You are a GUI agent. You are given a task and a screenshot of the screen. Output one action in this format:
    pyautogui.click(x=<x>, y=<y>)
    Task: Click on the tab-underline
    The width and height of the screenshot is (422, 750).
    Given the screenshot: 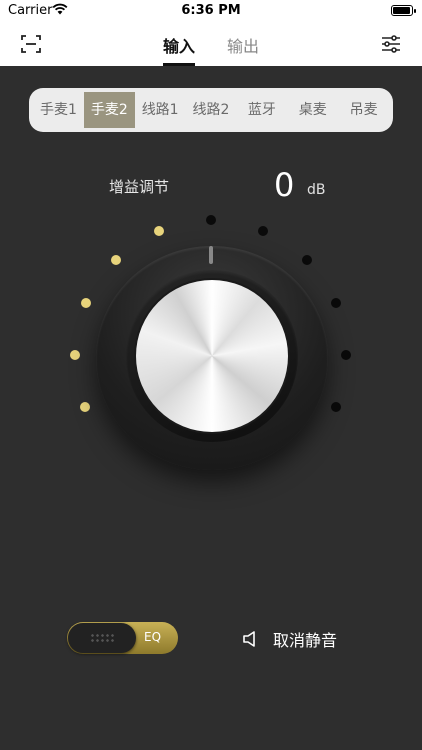 What is the action you would take?
    pyautogui.click(x=179, y=64)
    